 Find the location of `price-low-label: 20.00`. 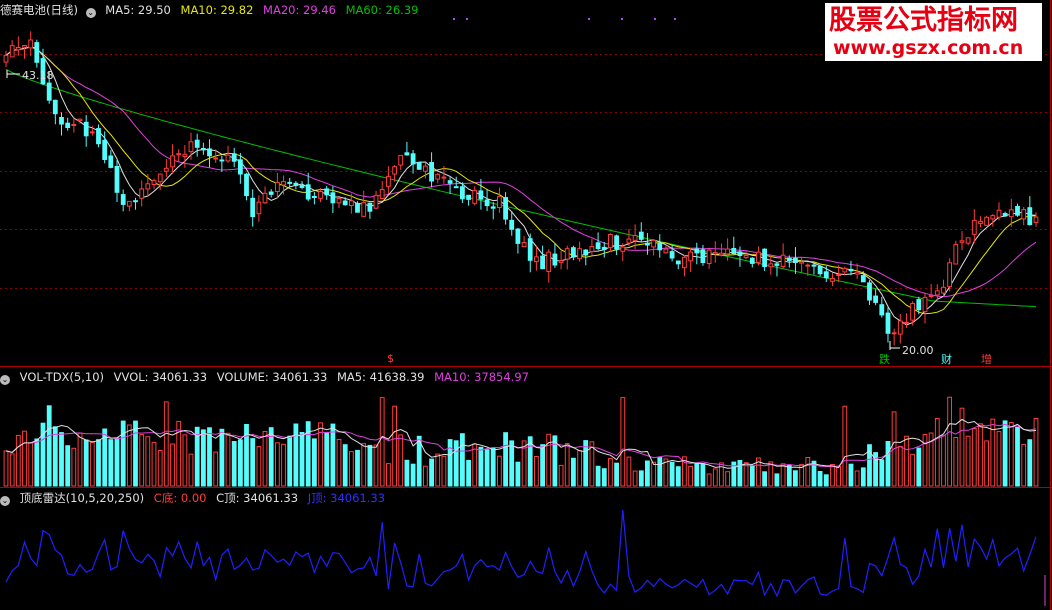

price-low-label: 20.00 is located at coordinates (918, 350).